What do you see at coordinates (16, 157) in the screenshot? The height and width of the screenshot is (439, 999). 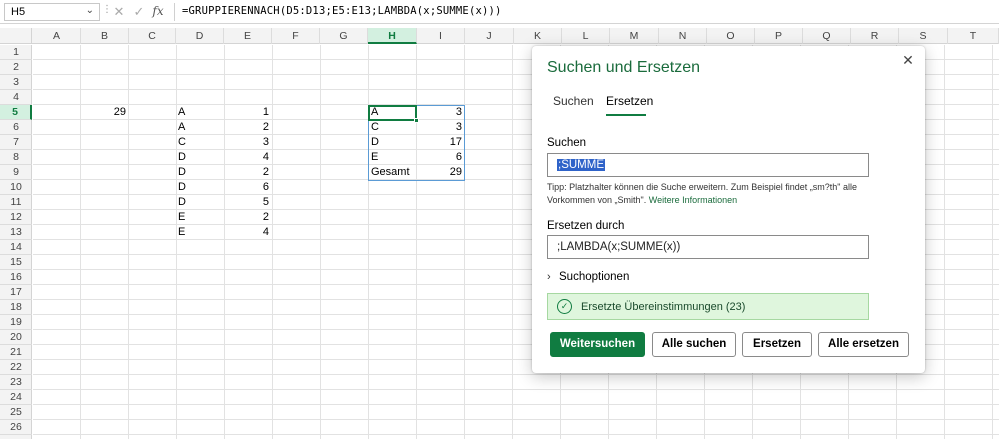 I see `row-header-8: 8` at bounding box center [16, 157].